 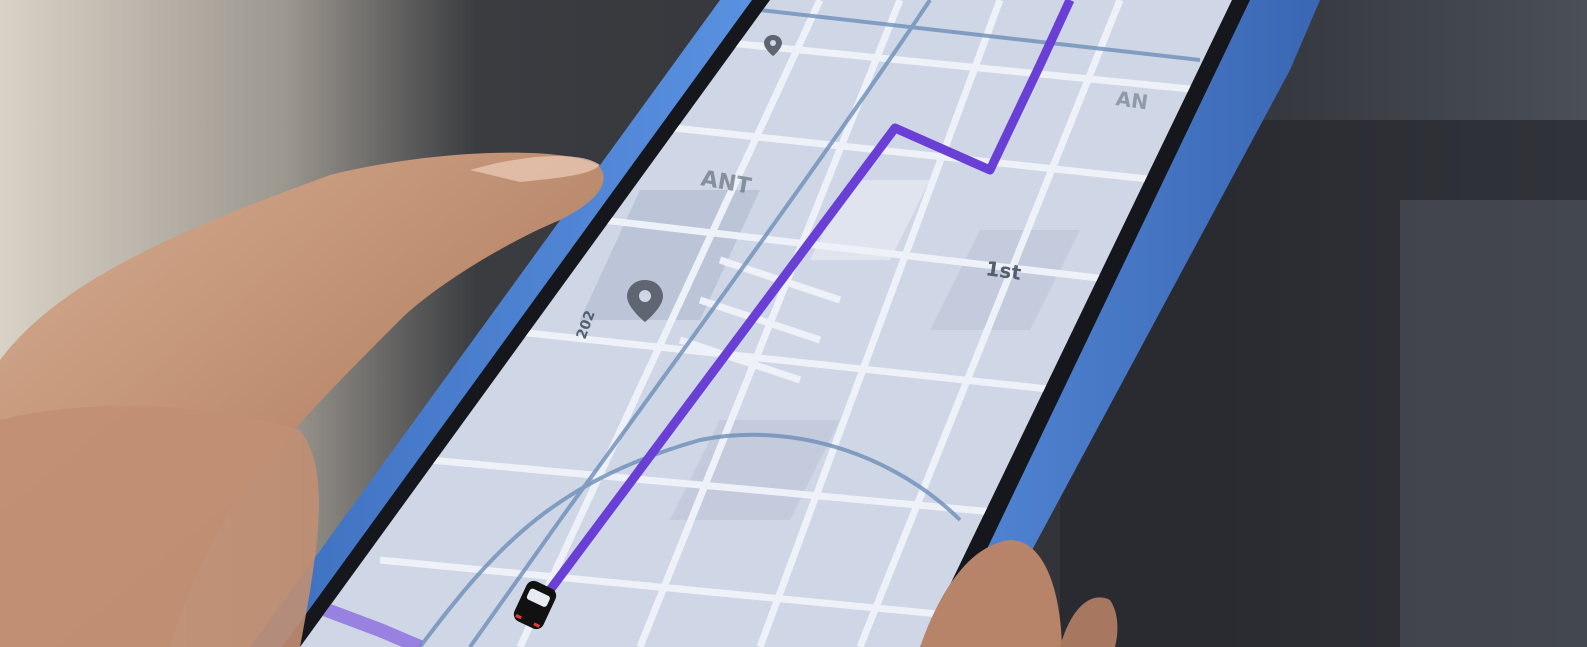 What do you see at coordinates (1003, 270) in the screenshot?
I see `street-label-1st: 1st` at bounding box center [1003, 270].